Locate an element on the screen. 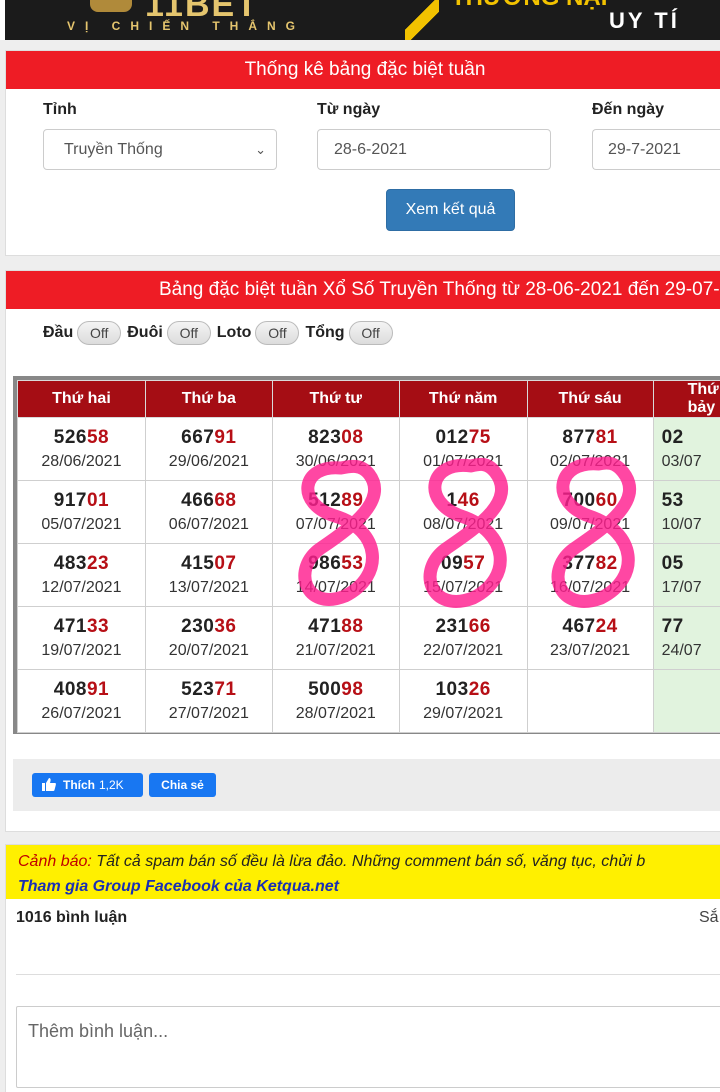 Image resolution: width=720 pixels, height=1092 pixels. result-number-tail: 98 is located at coordinates (352, 689).